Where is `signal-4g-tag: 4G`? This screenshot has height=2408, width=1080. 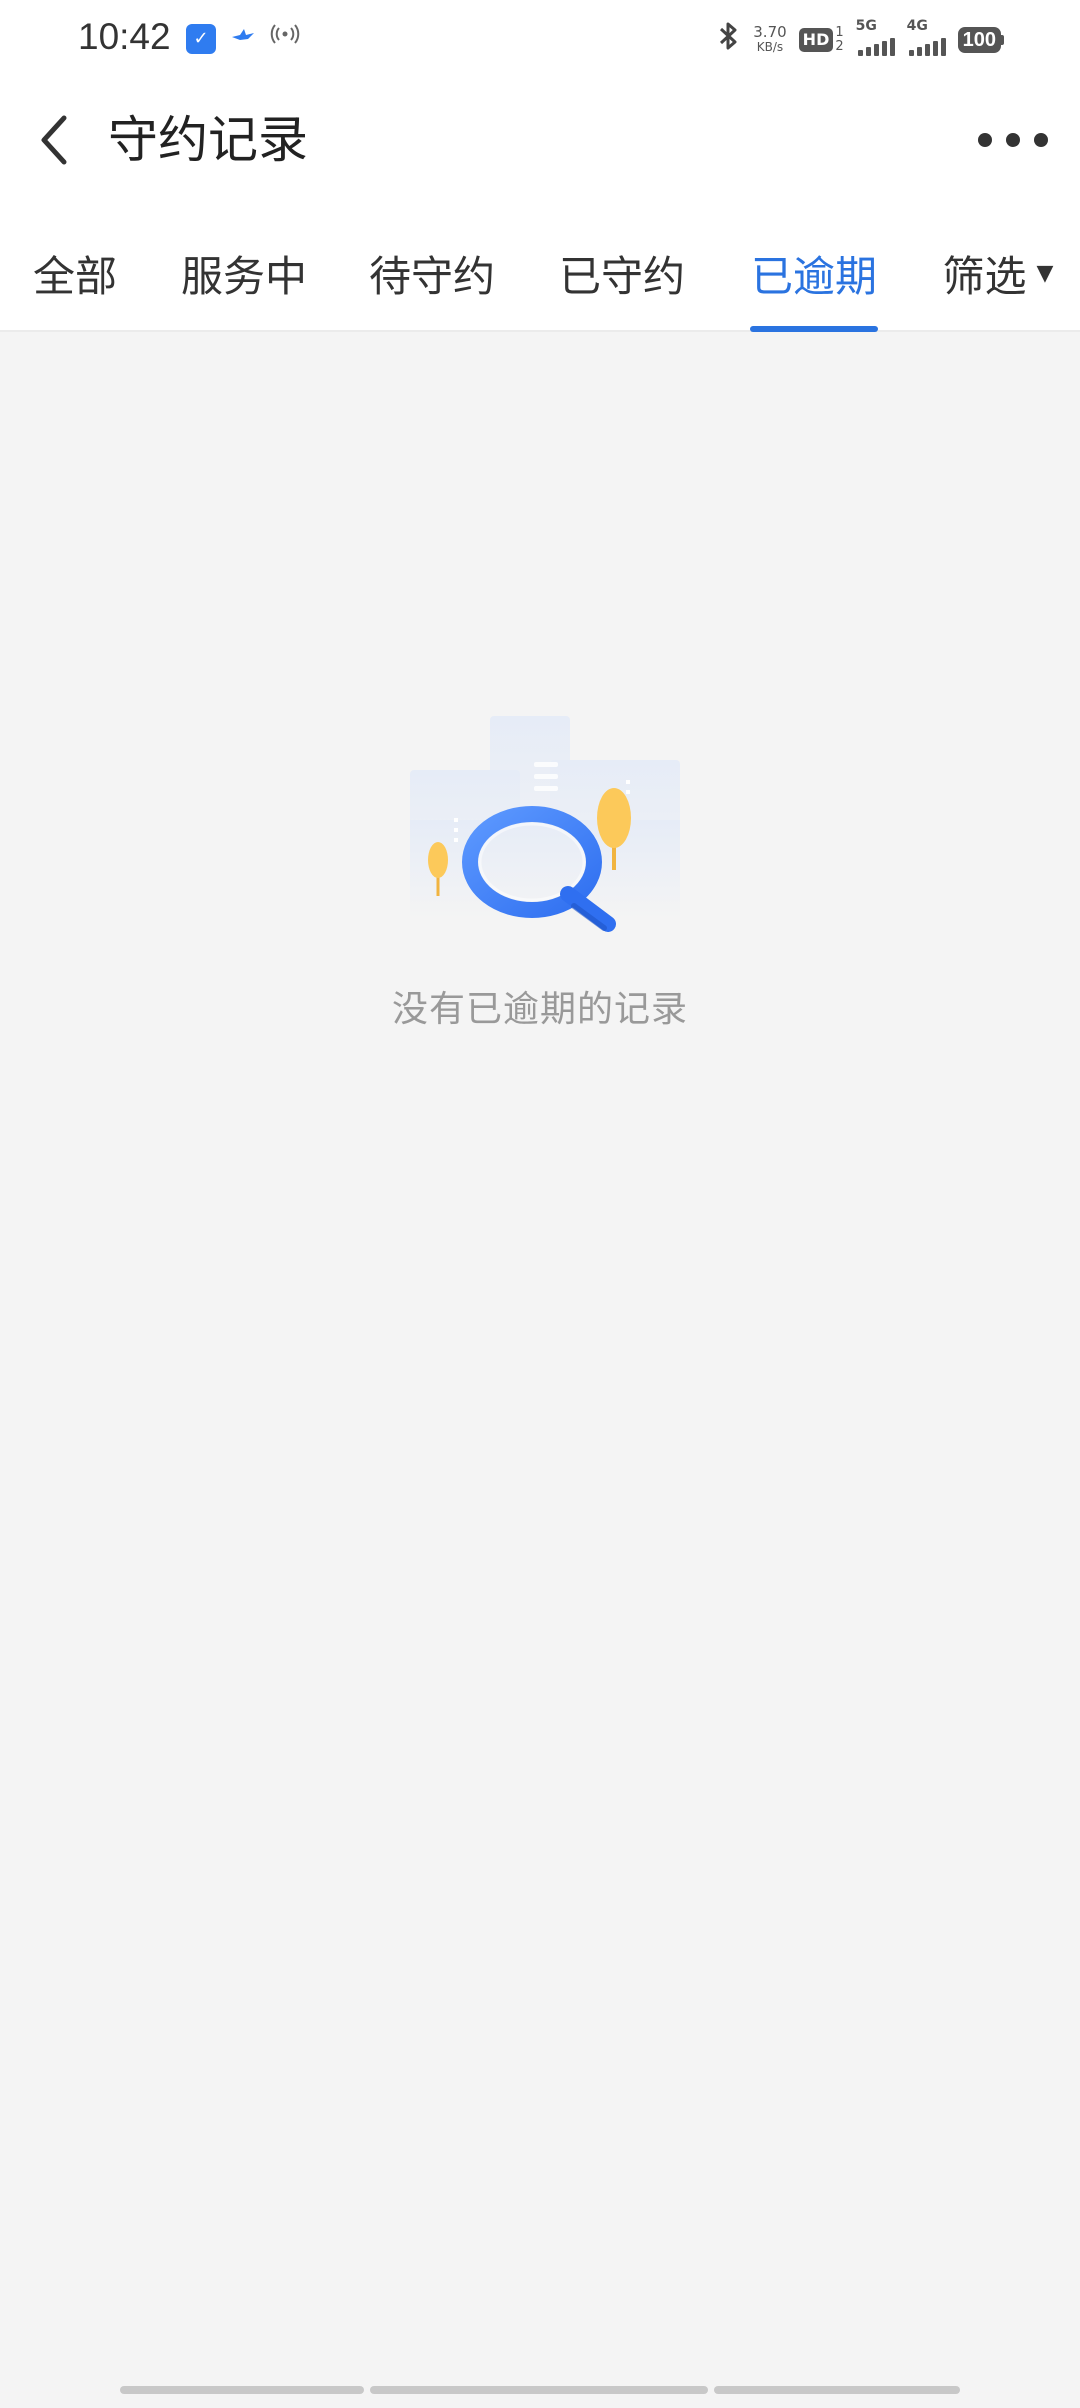 signal-4g-tag: 4G is located at coordinates (917, 26).